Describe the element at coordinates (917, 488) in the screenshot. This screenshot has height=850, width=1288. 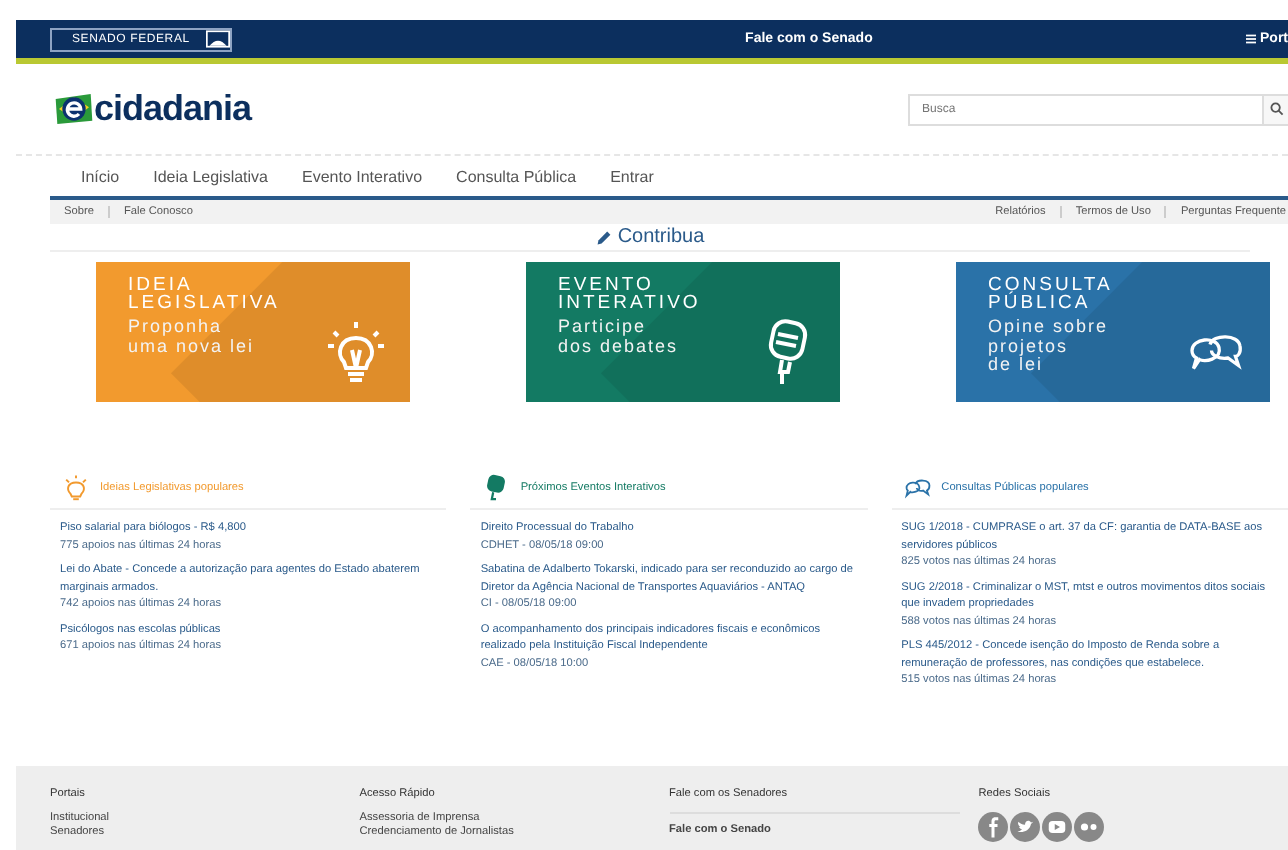
I see `chat-bubbles-icon` at that location.